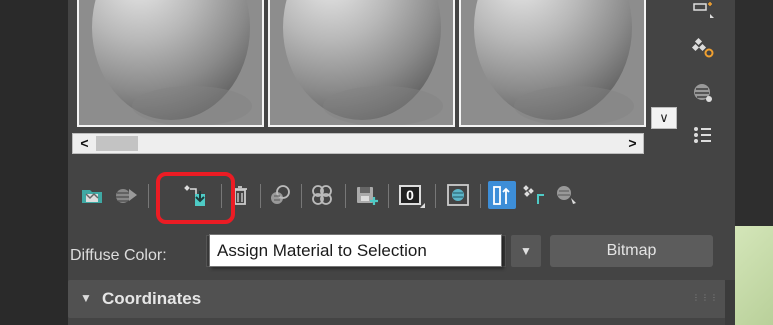  Describe the element at coordinates (526, 251) in the screenshot. I see `diffuse-dropdown-button: ▼` at that location.